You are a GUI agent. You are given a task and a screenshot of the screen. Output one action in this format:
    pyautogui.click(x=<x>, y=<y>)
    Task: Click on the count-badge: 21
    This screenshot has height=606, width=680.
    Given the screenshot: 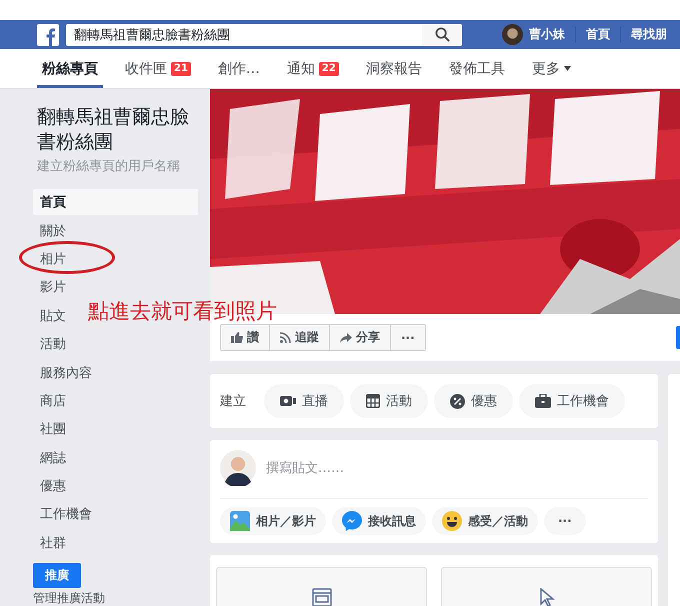 What is the action you would take?
    pyautogui.click(x=181, y=69)
    